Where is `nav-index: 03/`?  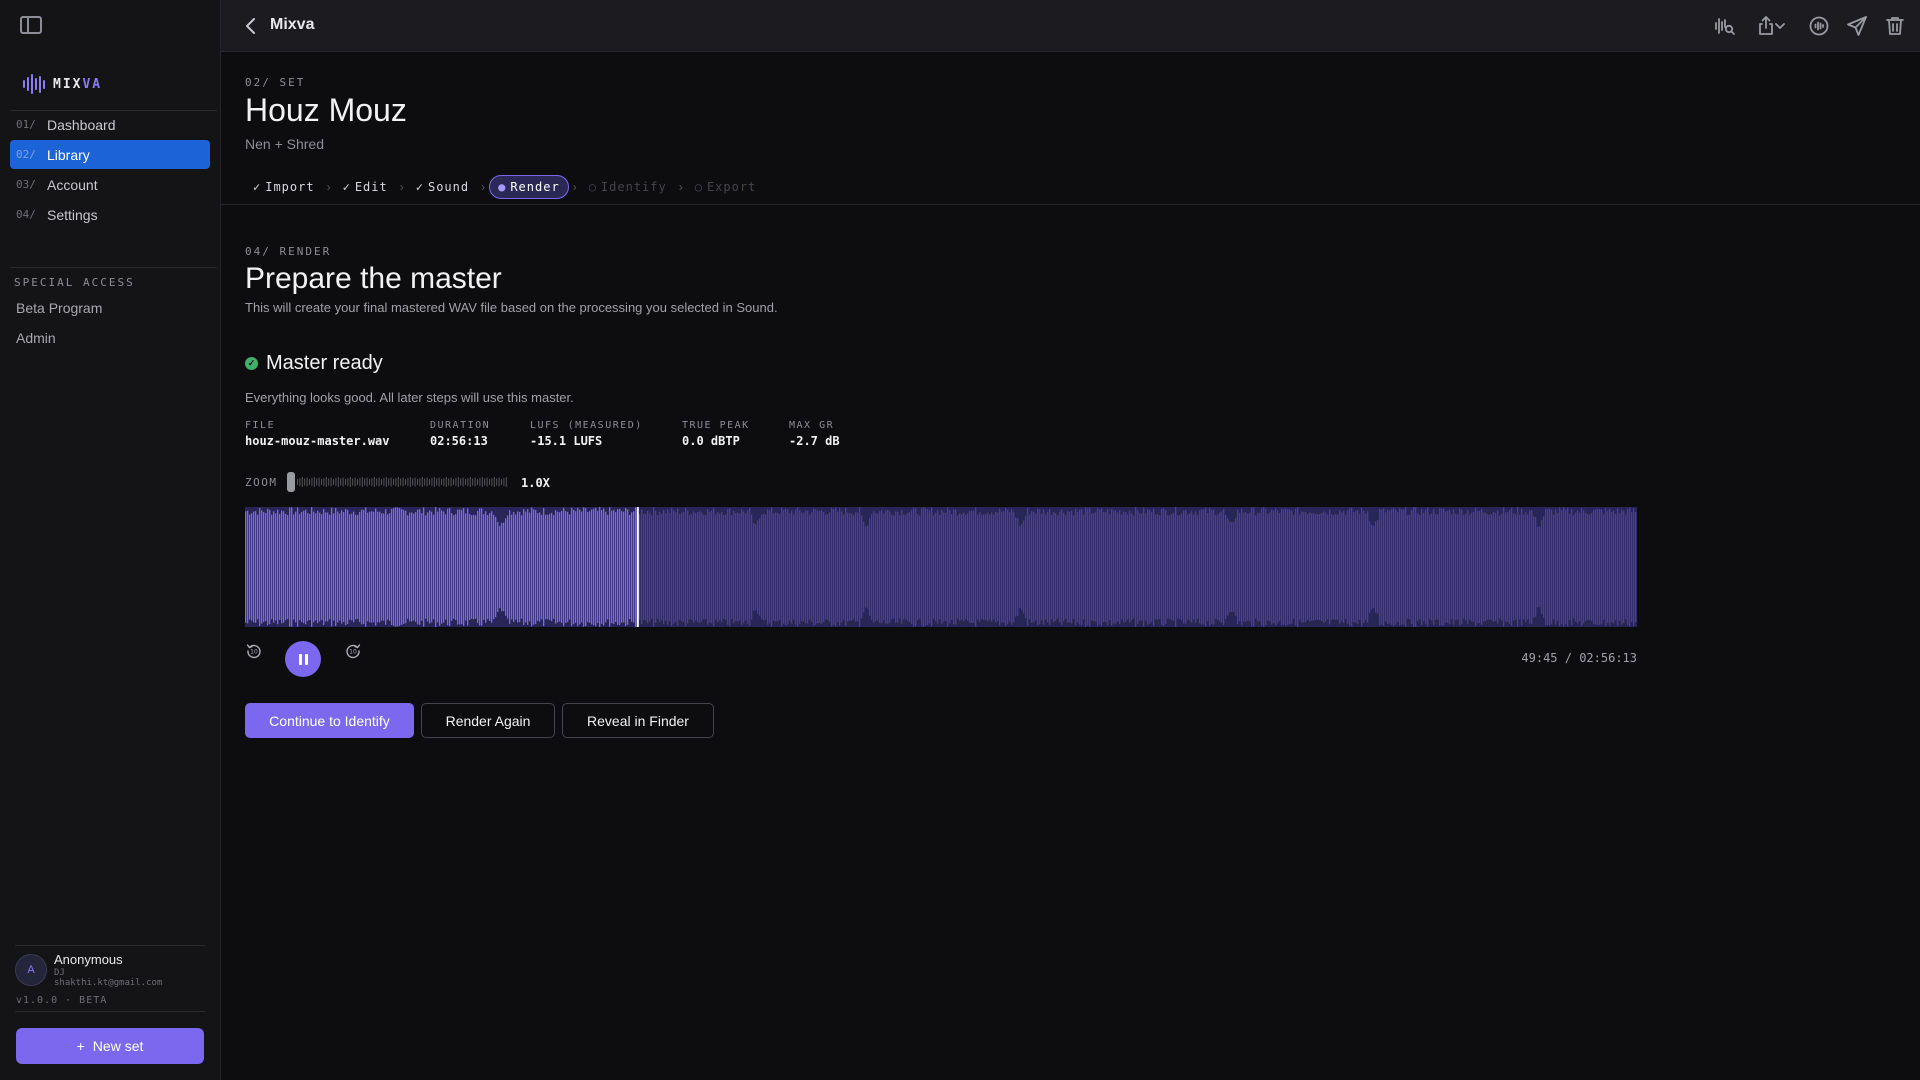 nav-index: 03/ is located at coordinates (26, 184).